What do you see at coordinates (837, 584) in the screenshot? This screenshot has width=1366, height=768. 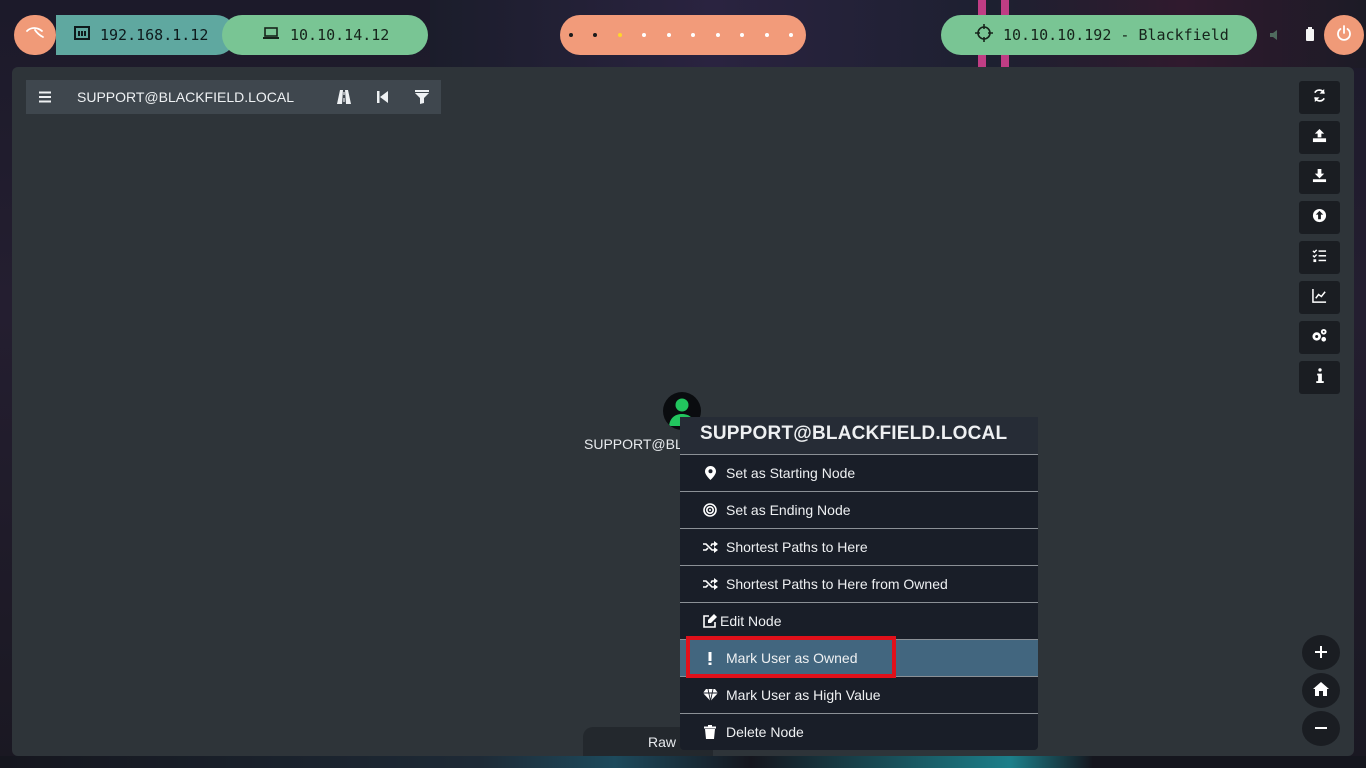 I see `menu-item-label: Shortest Paths to Here from Owned` at bounding box center [837, 584].